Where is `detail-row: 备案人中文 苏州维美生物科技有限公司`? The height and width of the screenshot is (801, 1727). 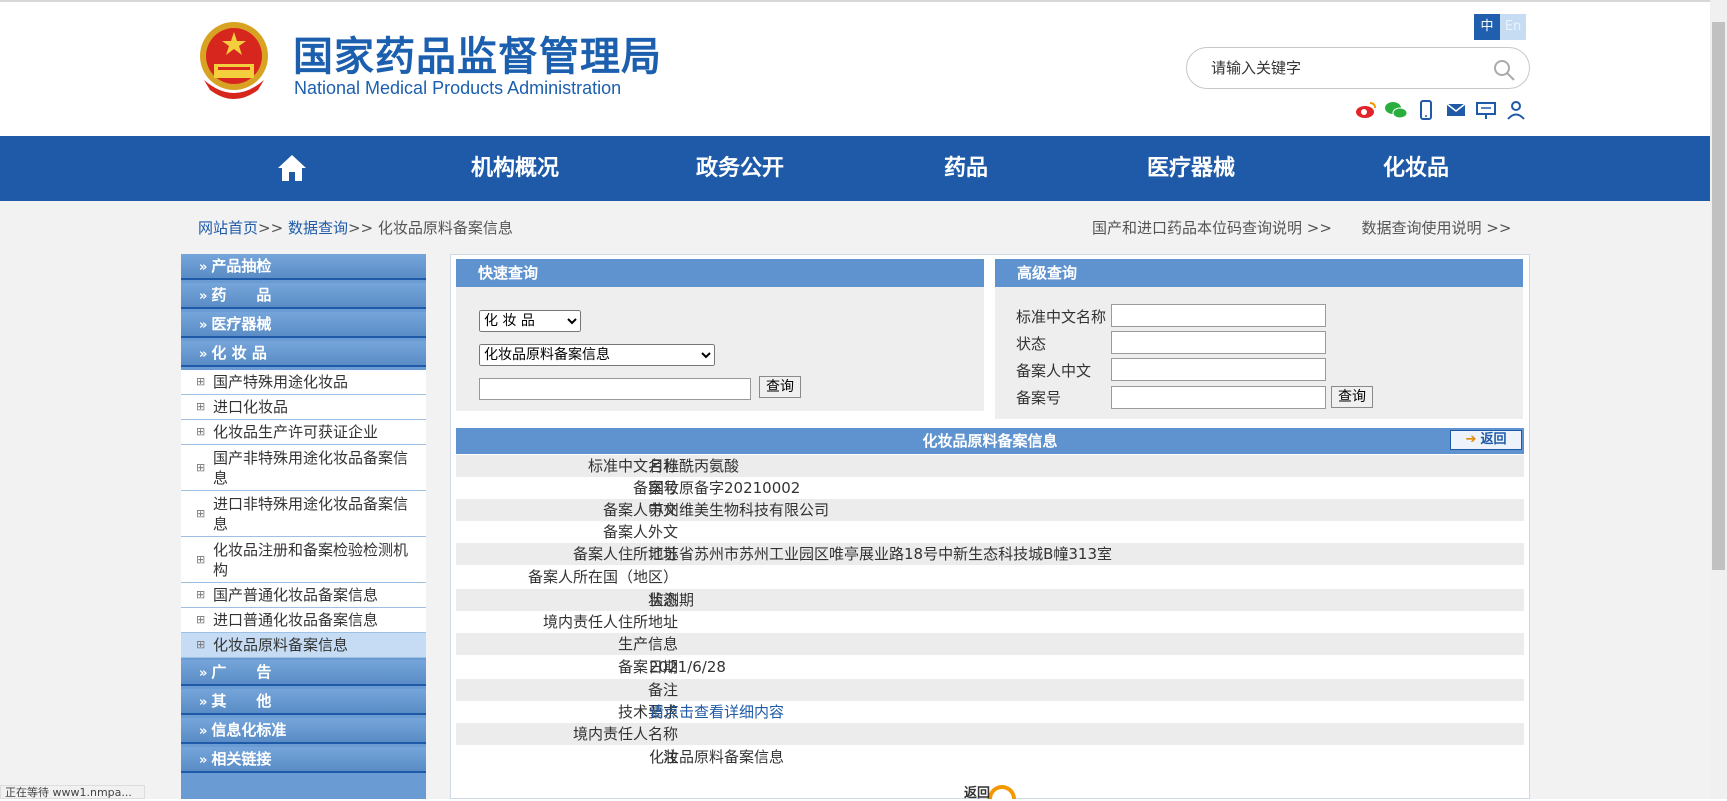
detail-row: 备案人中文 苏州维美生物科技有限公司 is located at coordinates (990, 510).